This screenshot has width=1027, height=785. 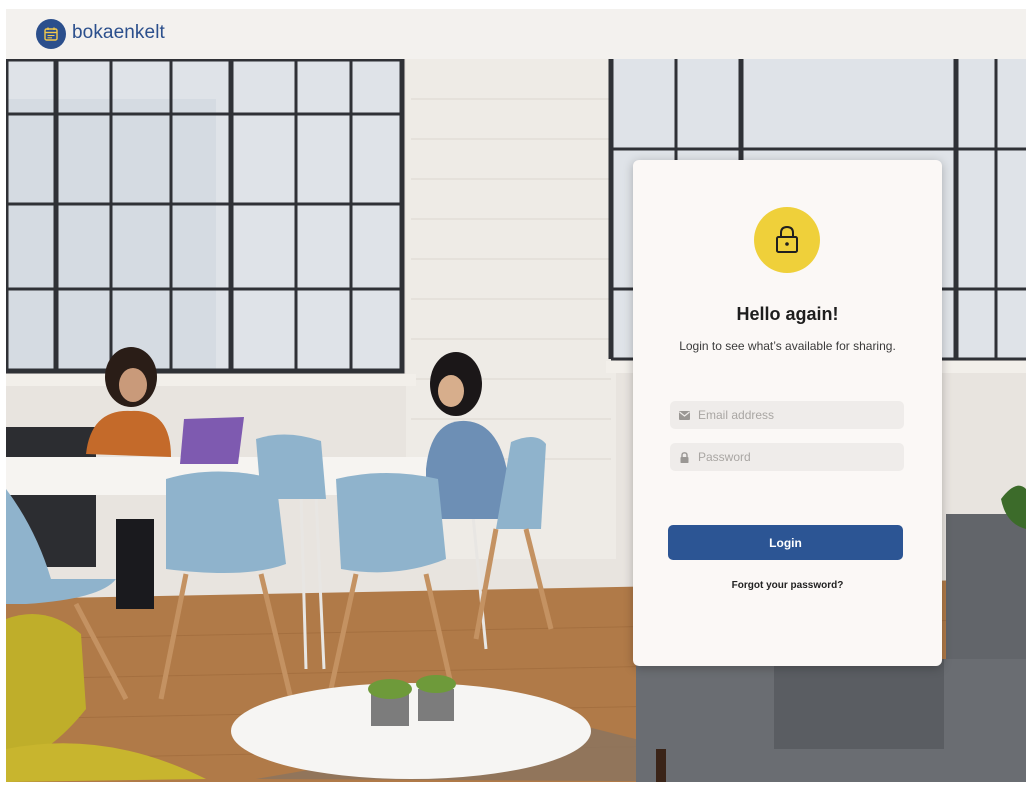 What do you see at coordinates (793, 457) in the screenshot?
I see `password-input` at bounding box center [793, 457].